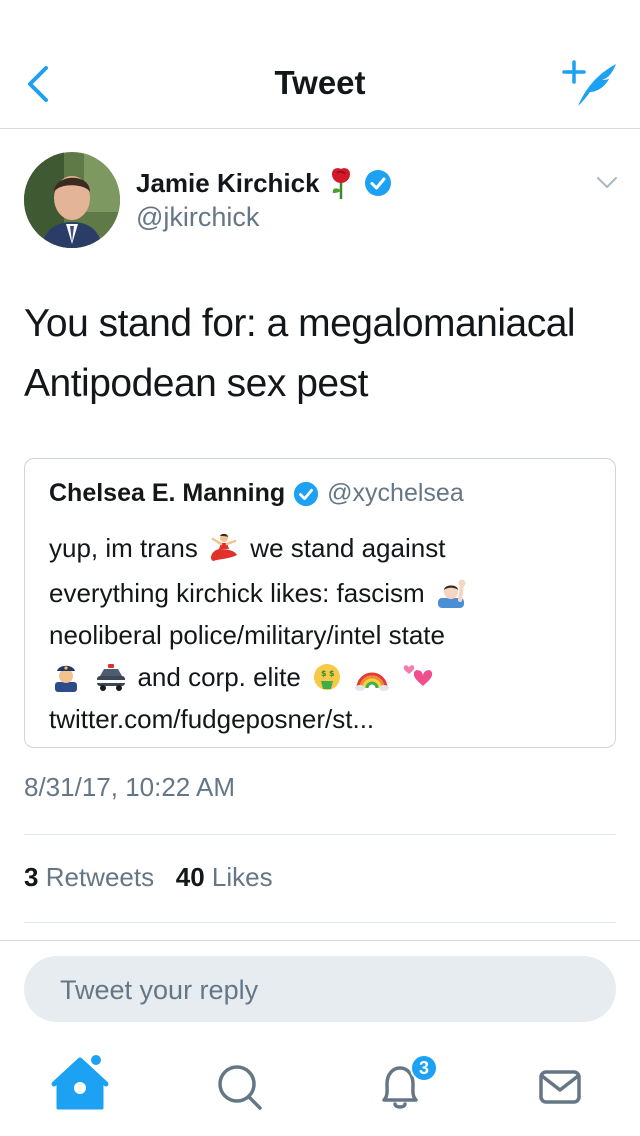 The image size is (640, 1136). Describe the element at coordinates (100, 877) in the screenshot. I see `retweet-label: Retweets` at that location.